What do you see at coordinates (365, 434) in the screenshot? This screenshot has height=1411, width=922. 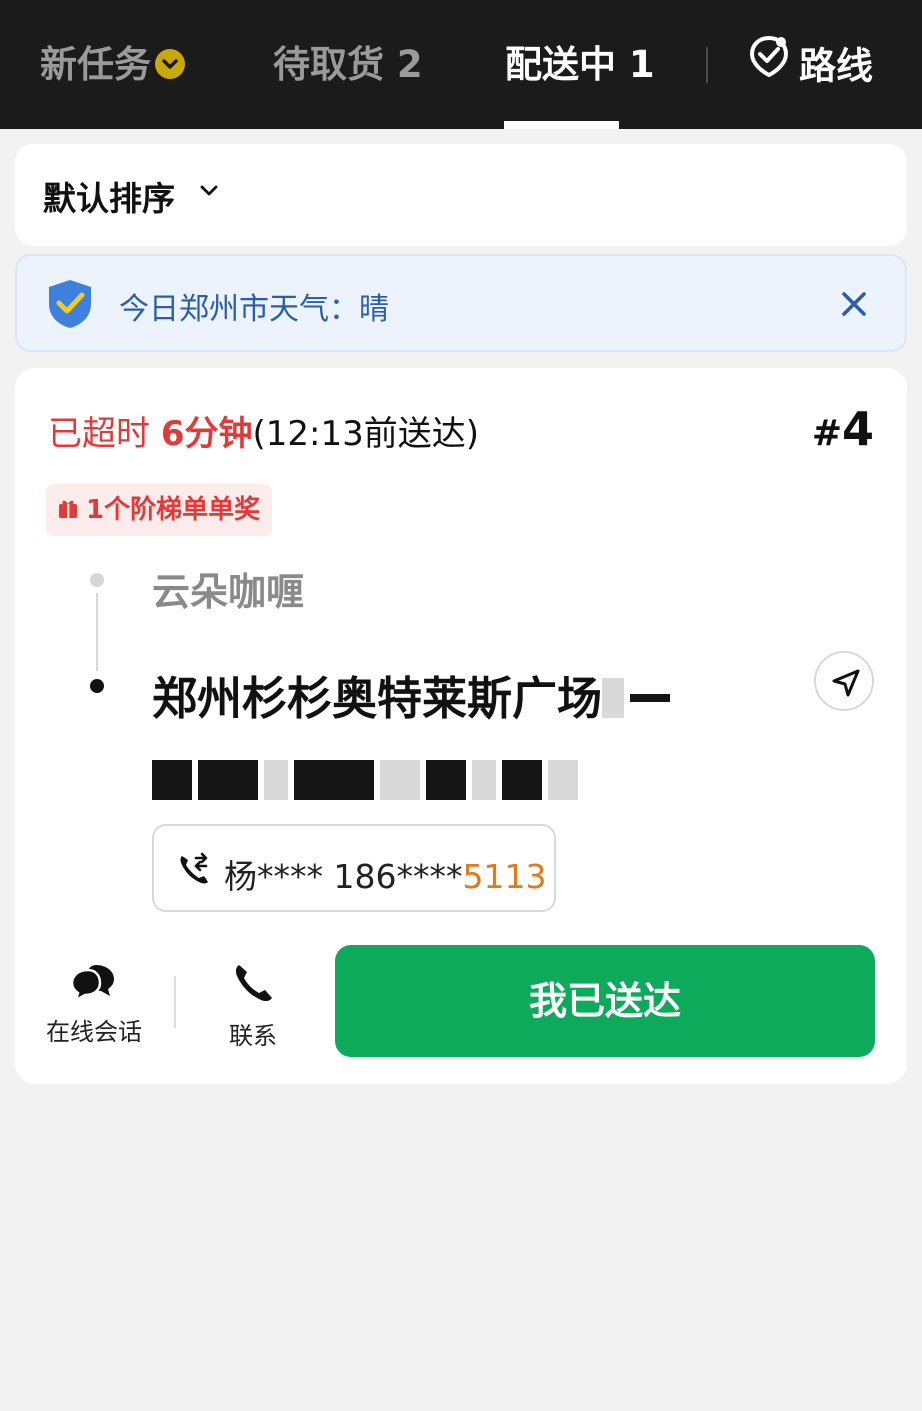 I see `deadline-time: (12:13前送达)` at bounding box center [365, 434].